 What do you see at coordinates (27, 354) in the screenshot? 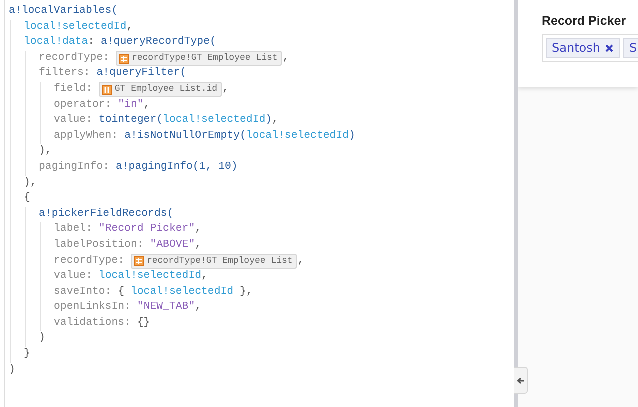
I see `code-token: }` at bounding box center [27, 354].